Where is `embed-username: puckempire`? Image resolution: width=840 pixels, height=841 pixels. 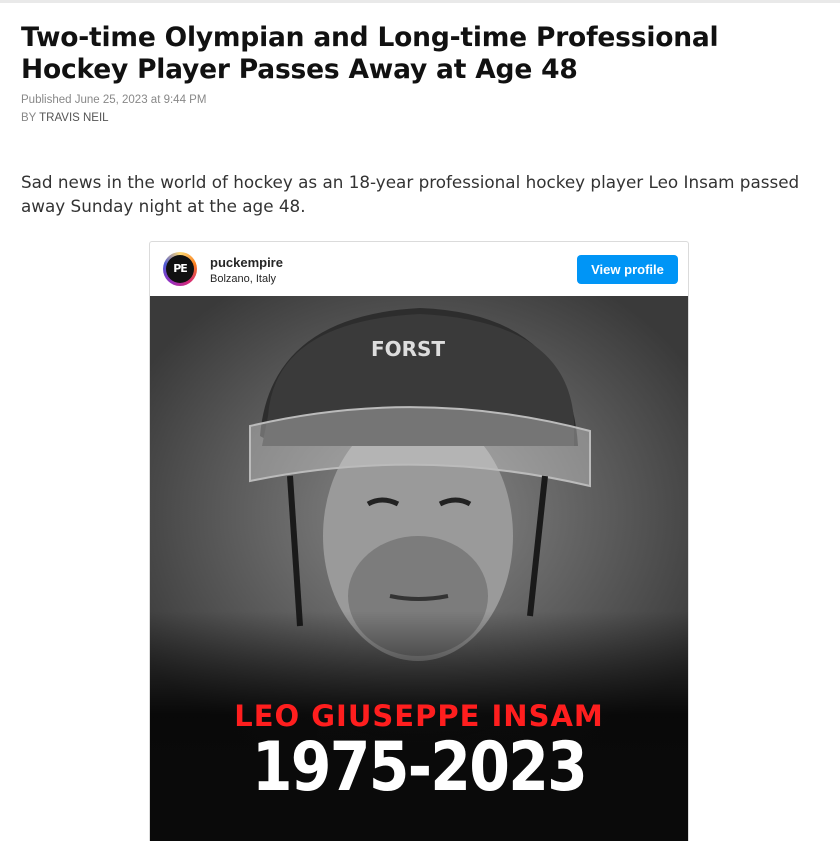 embed-username: puckempire is located at coordinates (246, 262).